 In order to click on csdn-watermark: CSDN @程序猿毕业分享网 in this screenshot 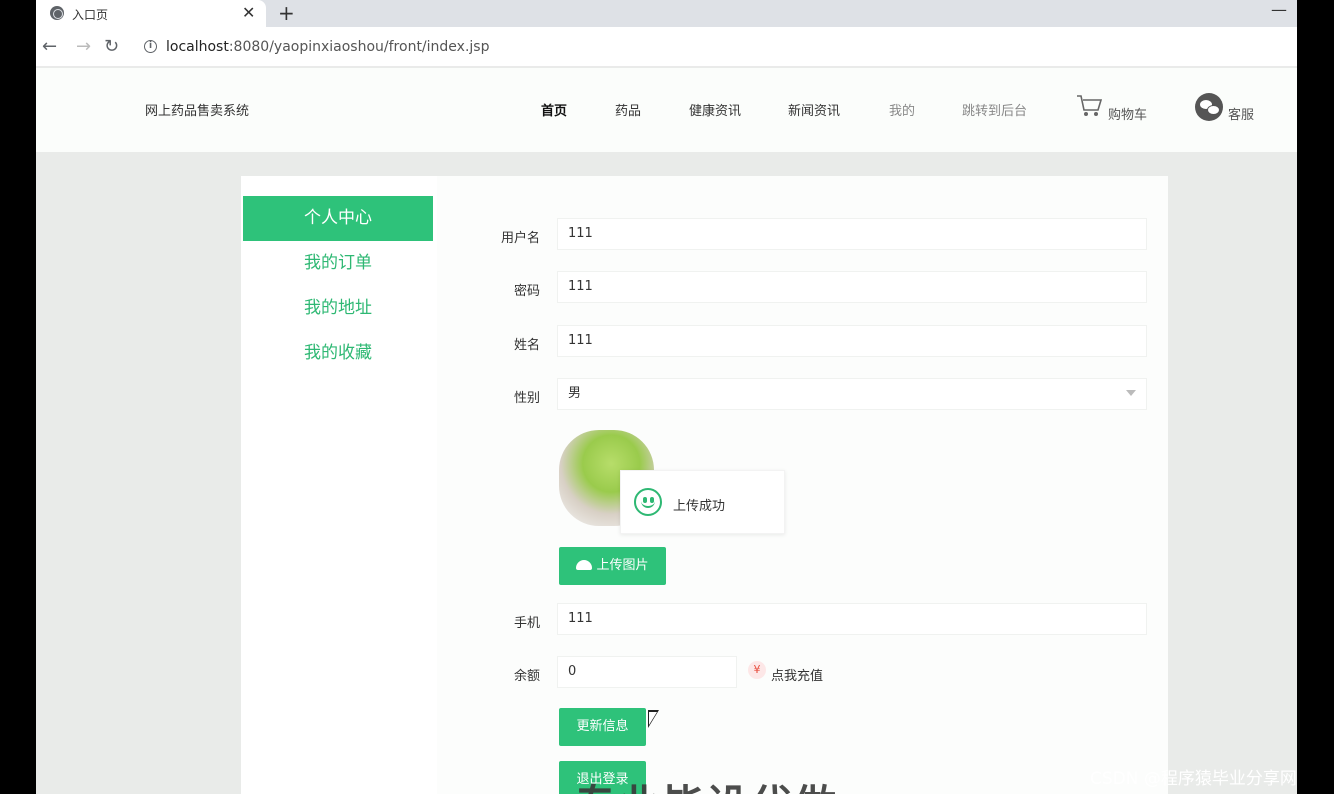, I will do `click(1193, 779)`.